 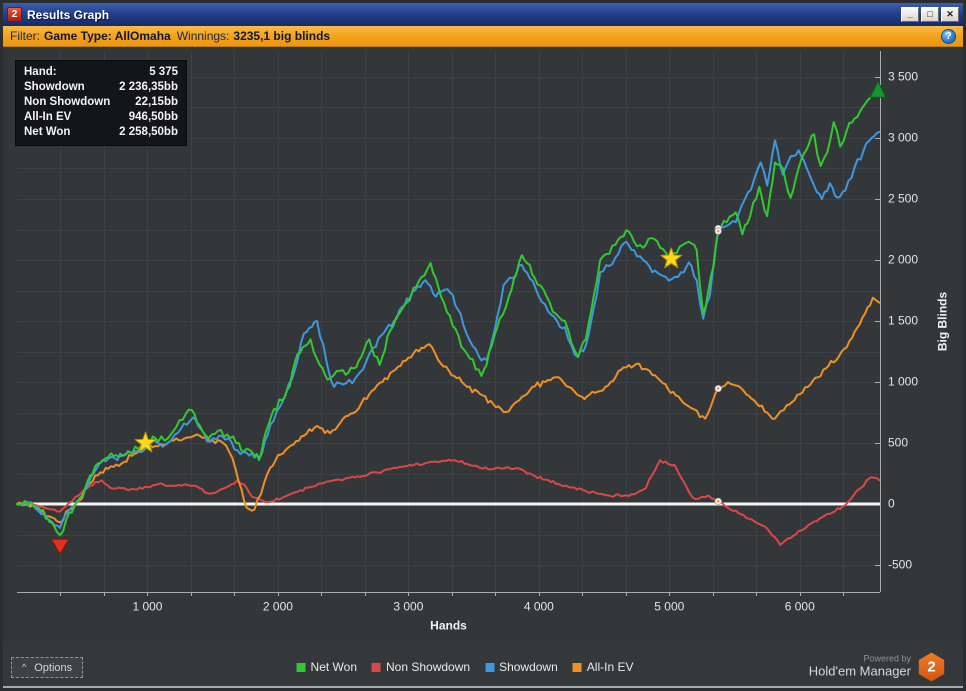 What do you see at coordinates (483, 687) in the screenshot?
I see `window-bottom-edge` at bounding box center [483, 687].